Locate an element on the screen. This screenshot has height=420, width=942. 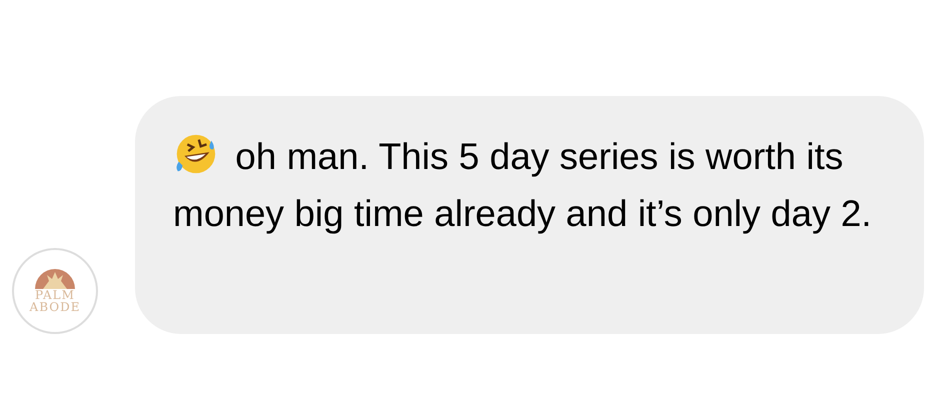
logo-text: PALM is located at coordinates (55, 295).